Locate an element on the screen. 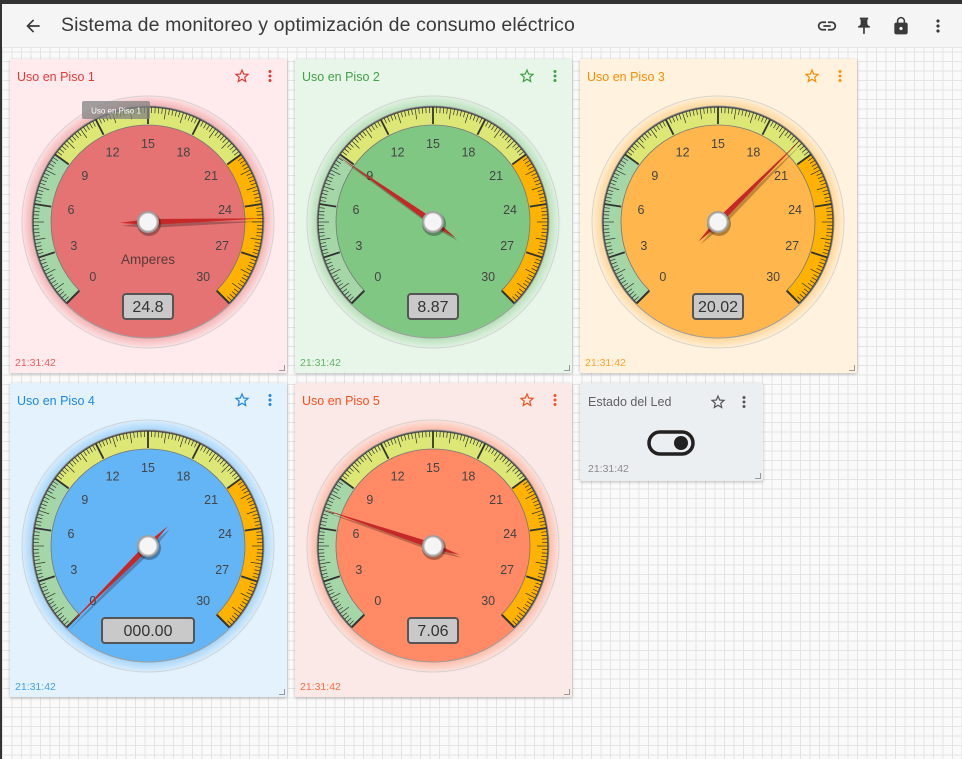 Image resolution: width=962 pixels, height=759 pixels. pin-button is located at coordinates (863, 26).